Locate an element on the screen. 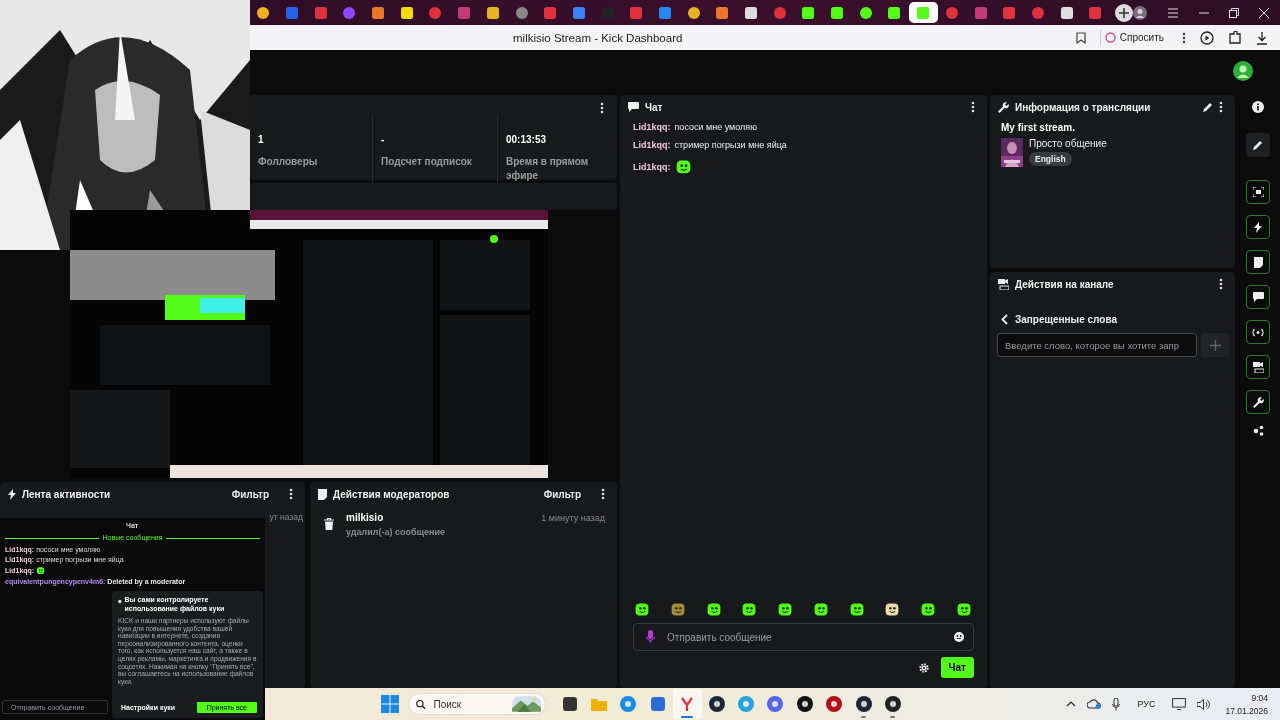 This screenshot has width=1280, height=720. back-icon is located at coordinates (1004, 319).